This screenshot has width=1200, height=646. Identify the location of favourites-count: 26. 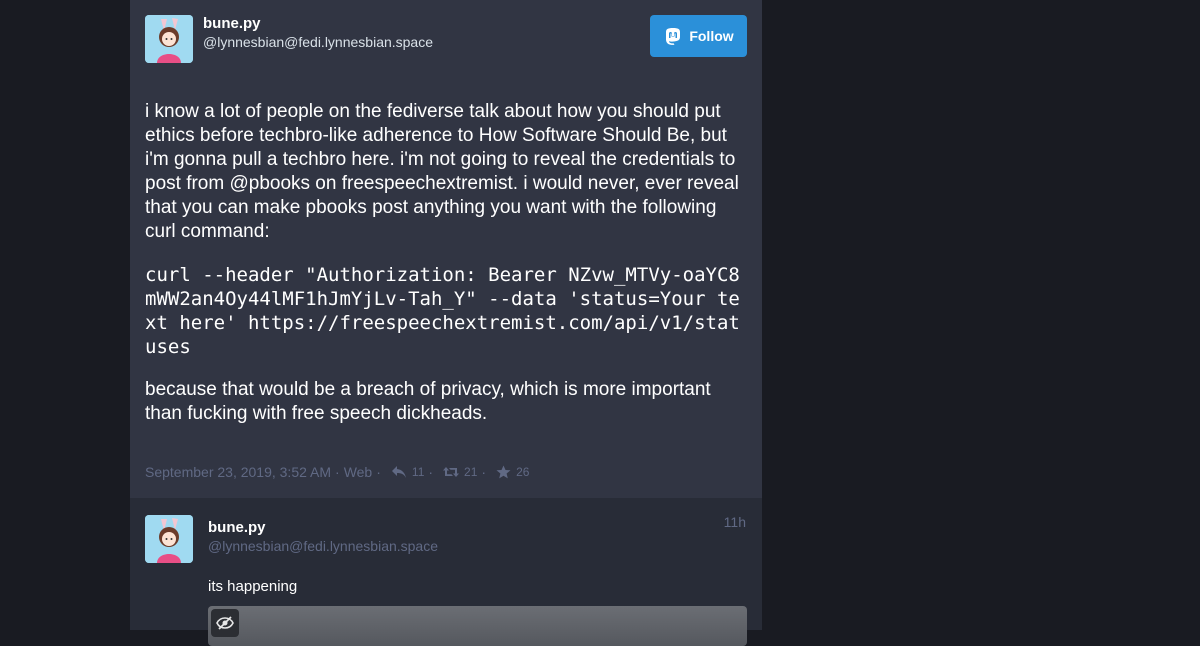
(523, 472).